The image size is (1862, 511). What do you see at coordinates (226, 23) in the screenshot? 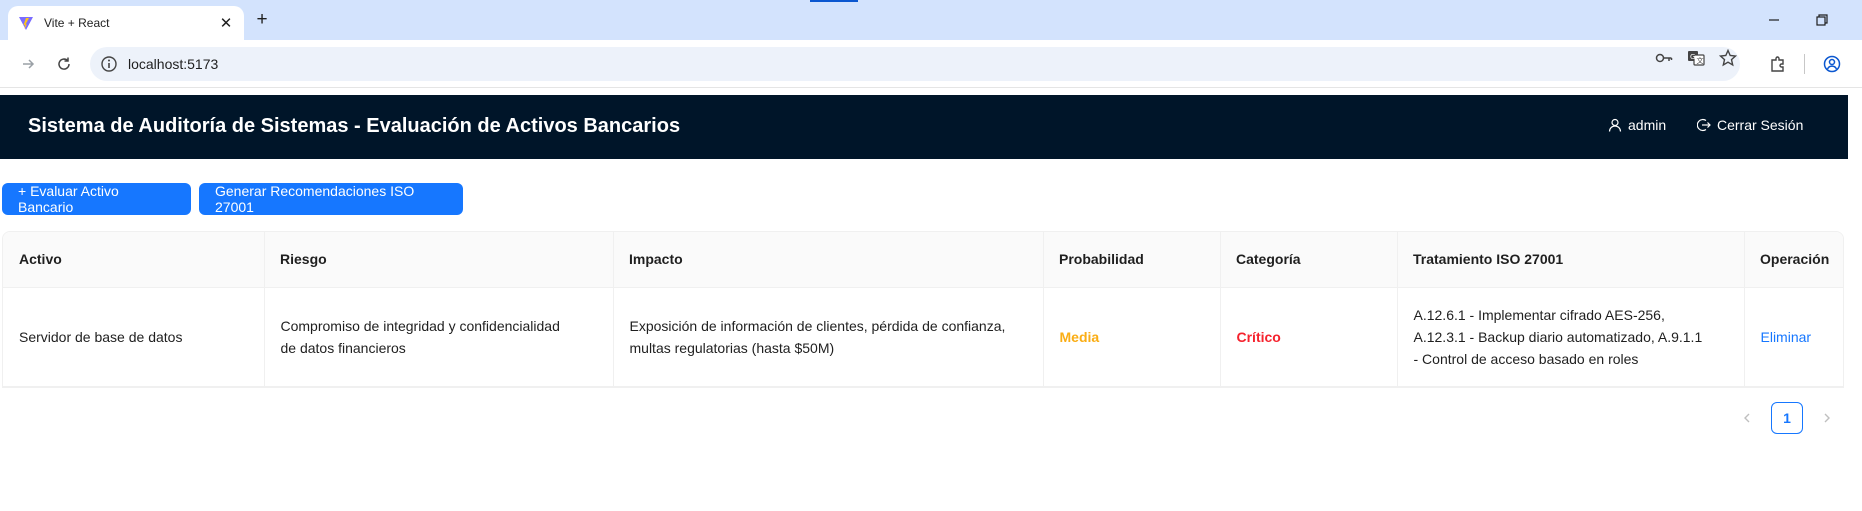
I see `tab-close-icon: ✕` at bounding box center [226, 23].